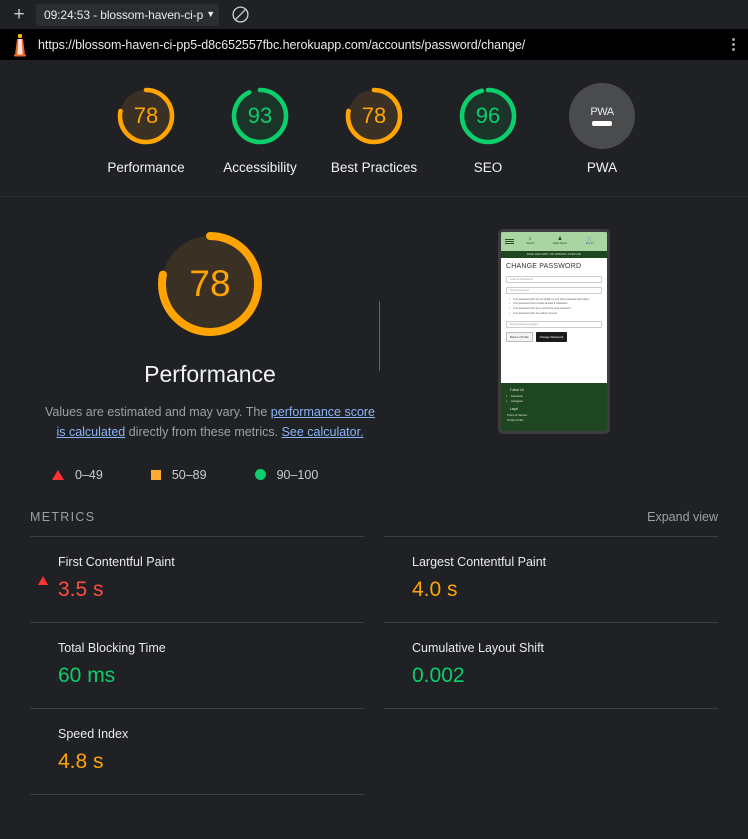 Image resolution: width=748 pixels, height=839 pixels. I want to click on thumb-search-label: Search, so click(530, 243).